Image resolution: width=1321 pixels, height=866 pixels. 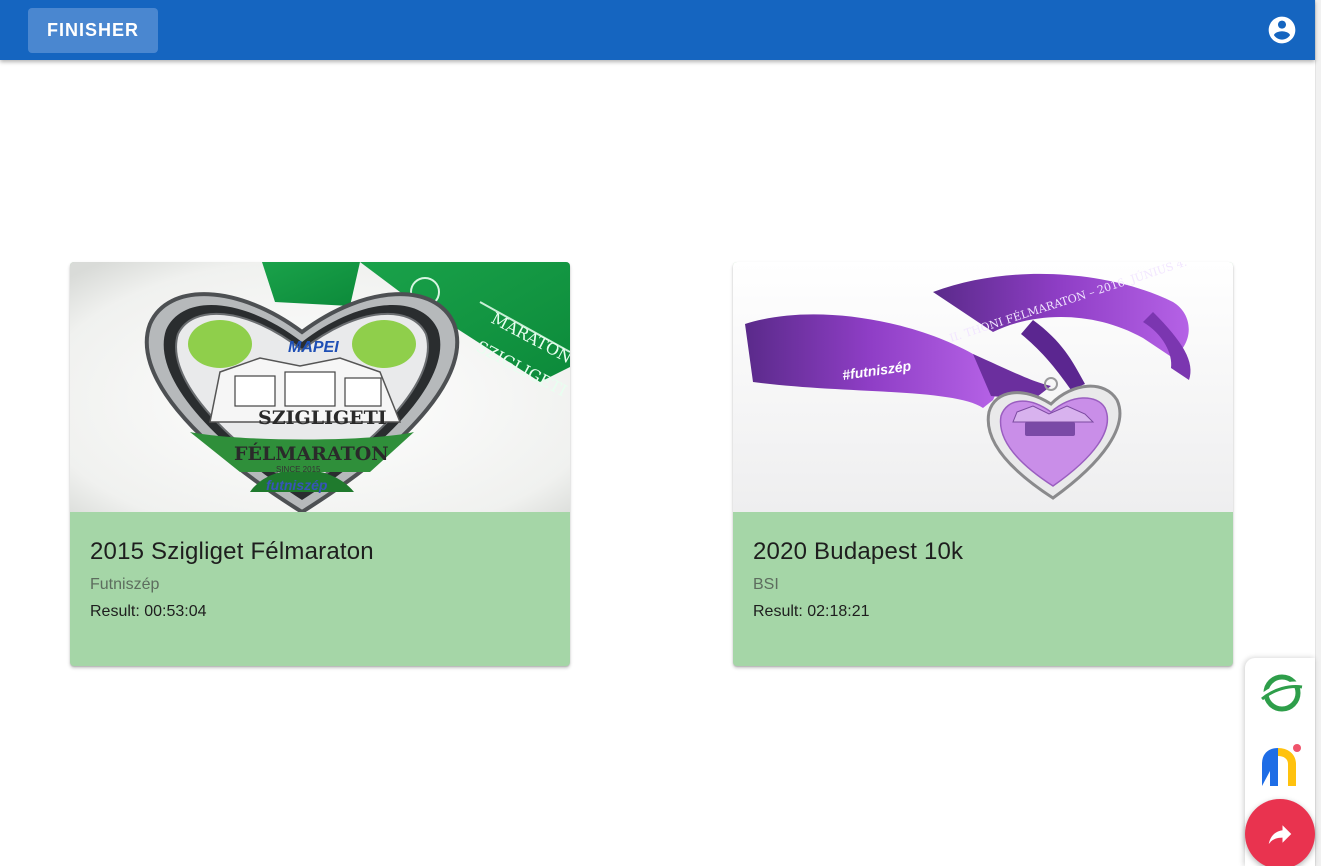 I want to click on account-circle-icon, so click(x=1282, y=30).